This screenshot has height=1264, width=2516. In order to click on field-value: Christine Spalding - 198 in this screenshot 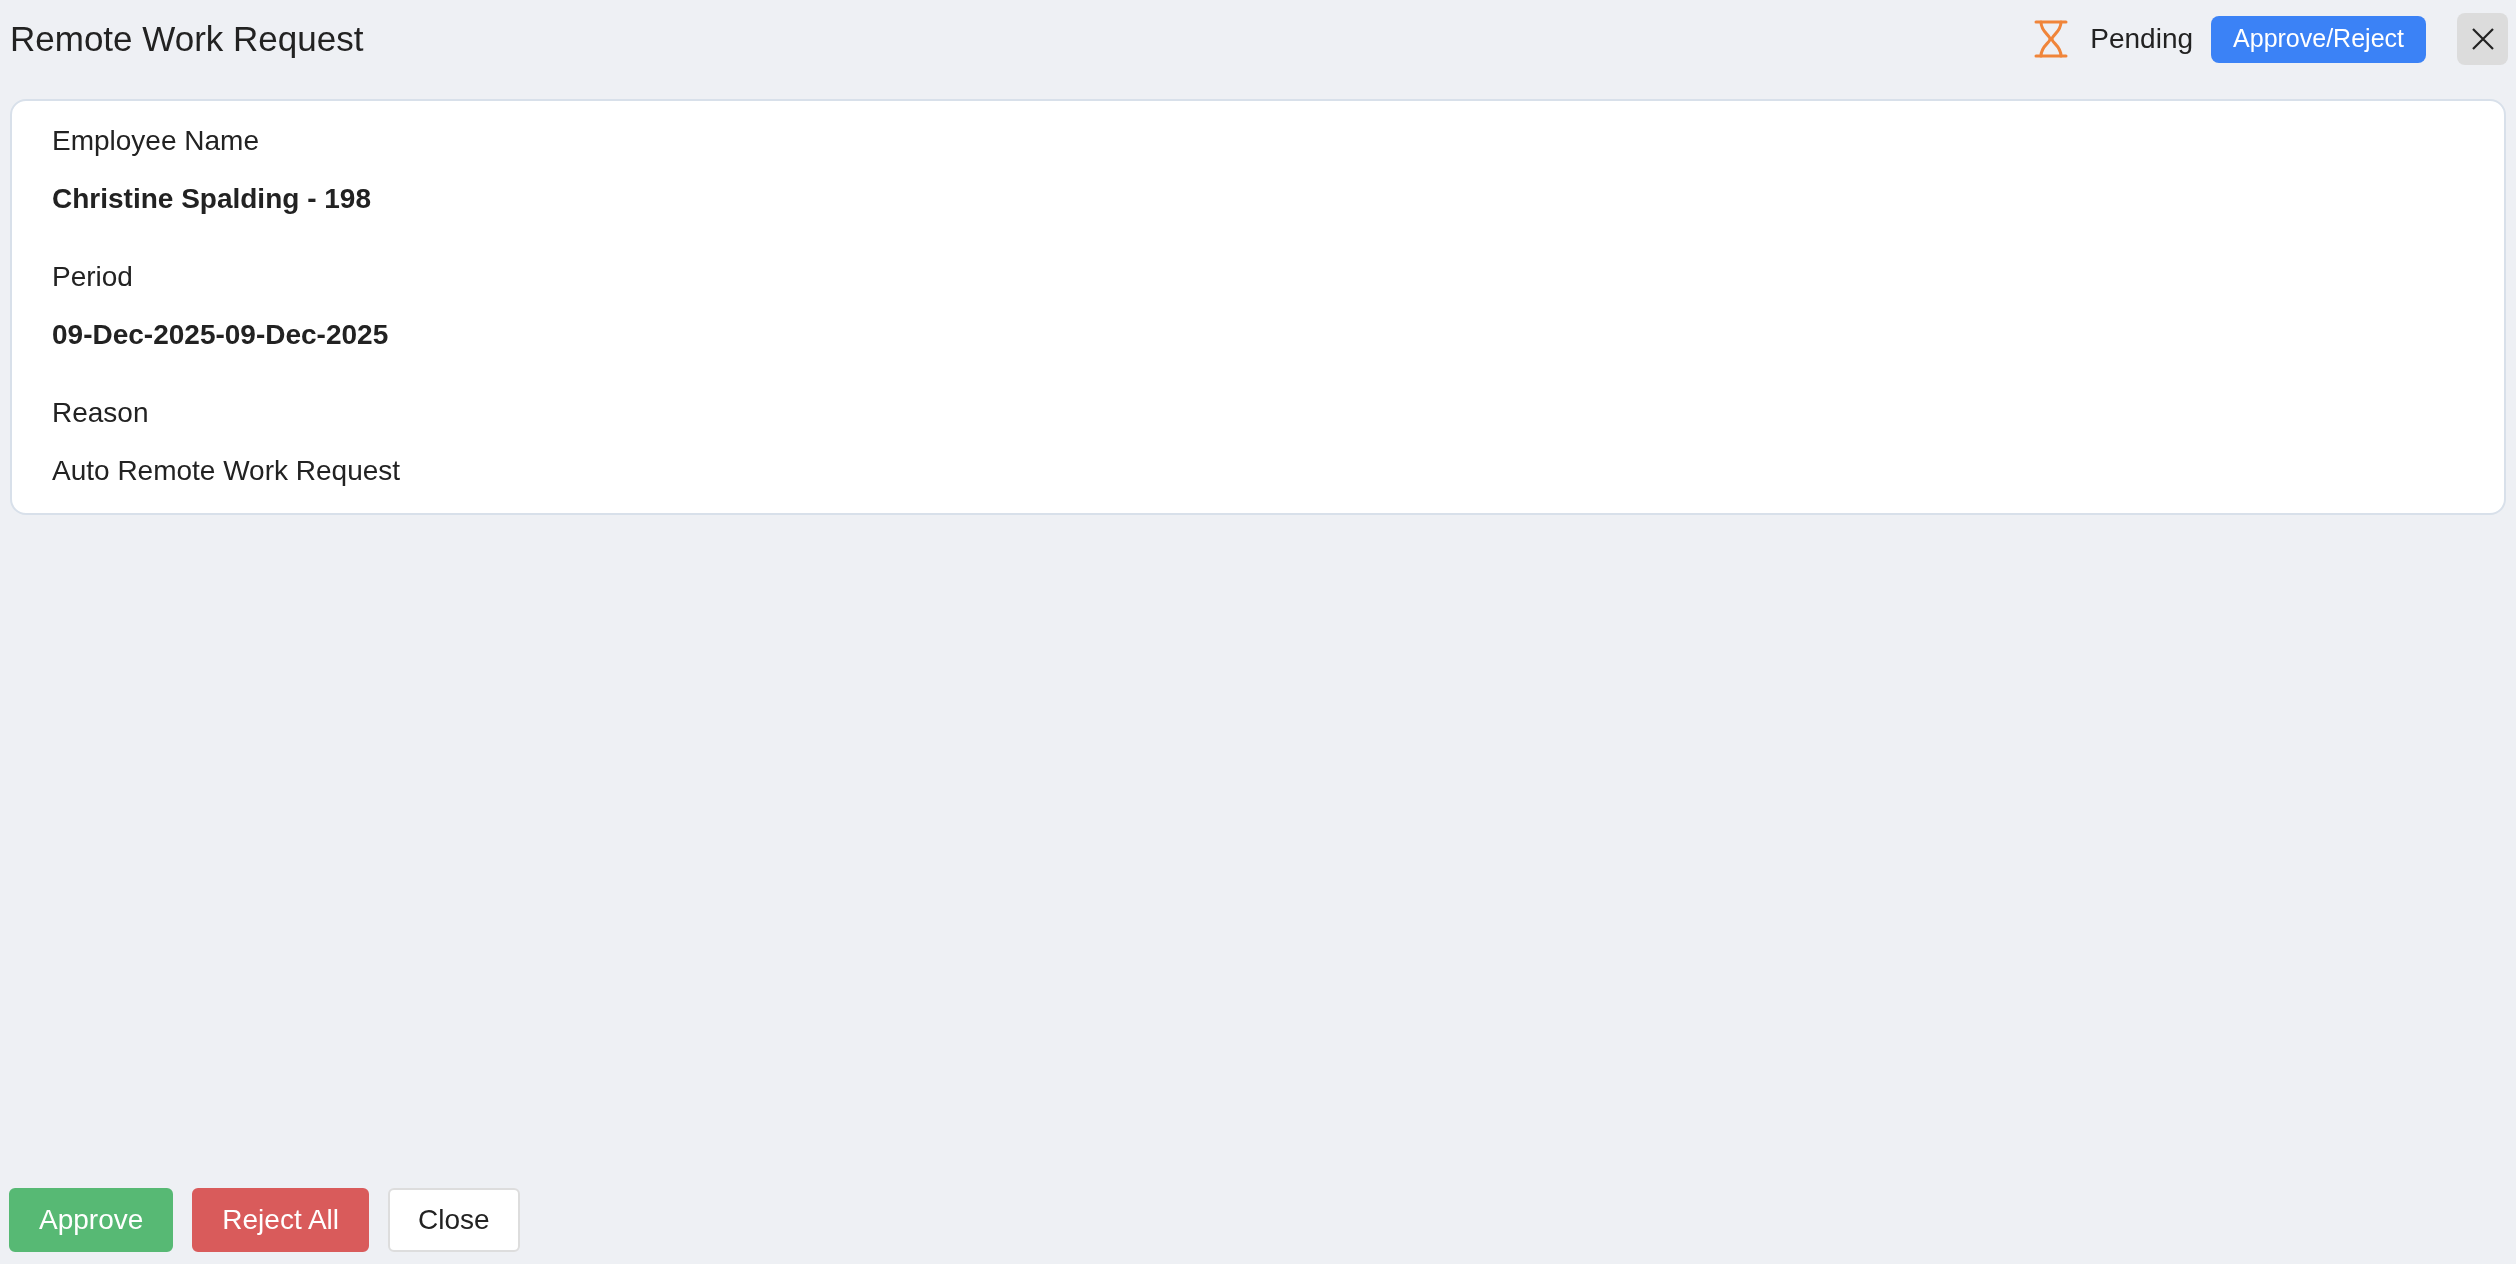, I will do `click(212, 199)`.